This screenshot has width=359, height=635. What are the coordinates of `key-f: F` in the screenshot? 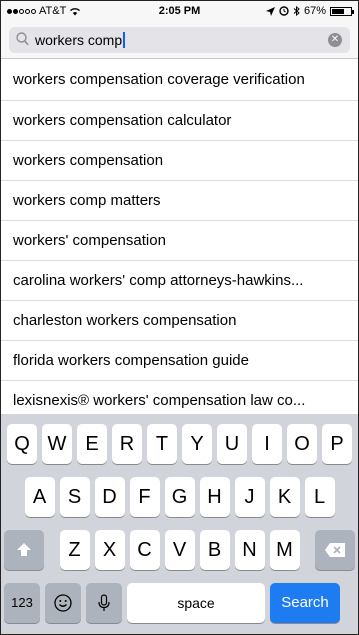 It's located at (144, 497).